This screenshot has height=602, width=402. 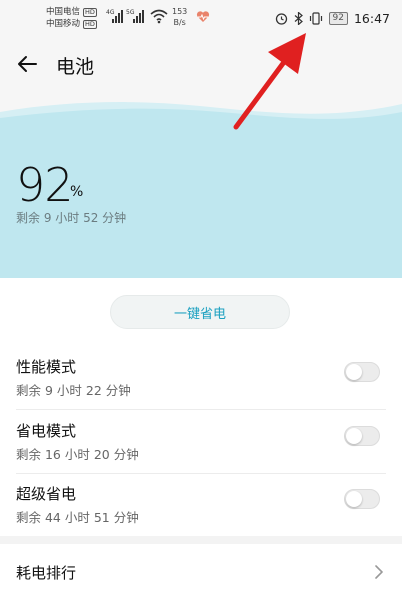 I want to click on signal-icon: 4G, so click(x=114, y=16).